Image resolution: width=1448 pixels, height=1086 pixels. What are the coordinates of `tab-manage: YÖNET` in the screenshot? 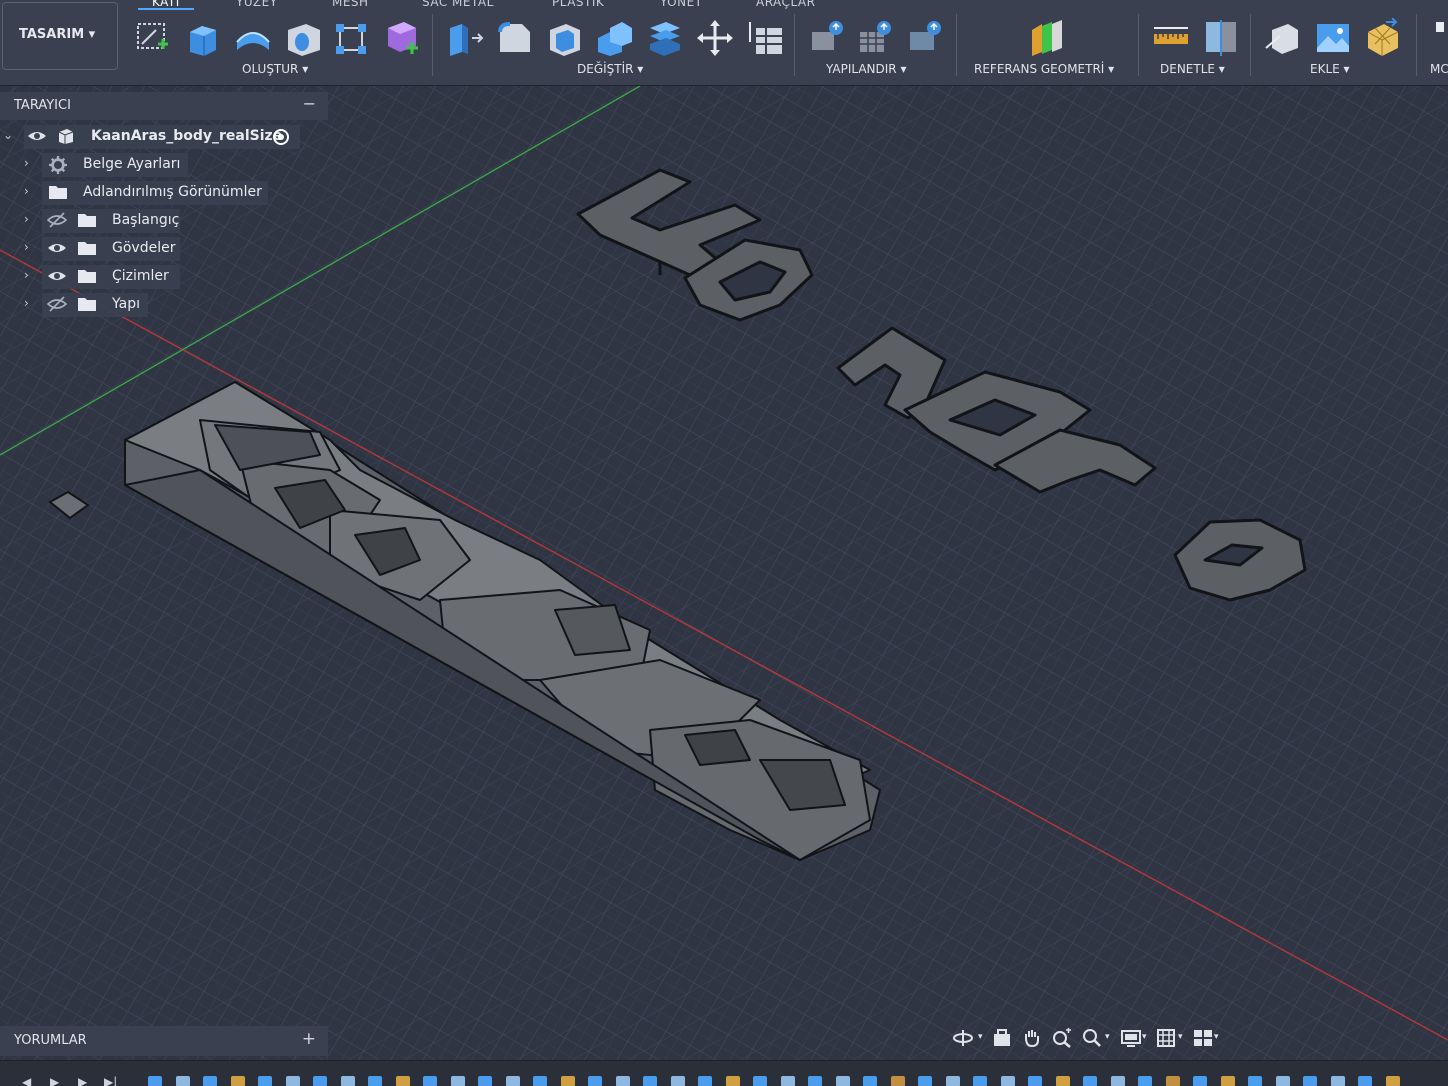 It's located at (681, 4).